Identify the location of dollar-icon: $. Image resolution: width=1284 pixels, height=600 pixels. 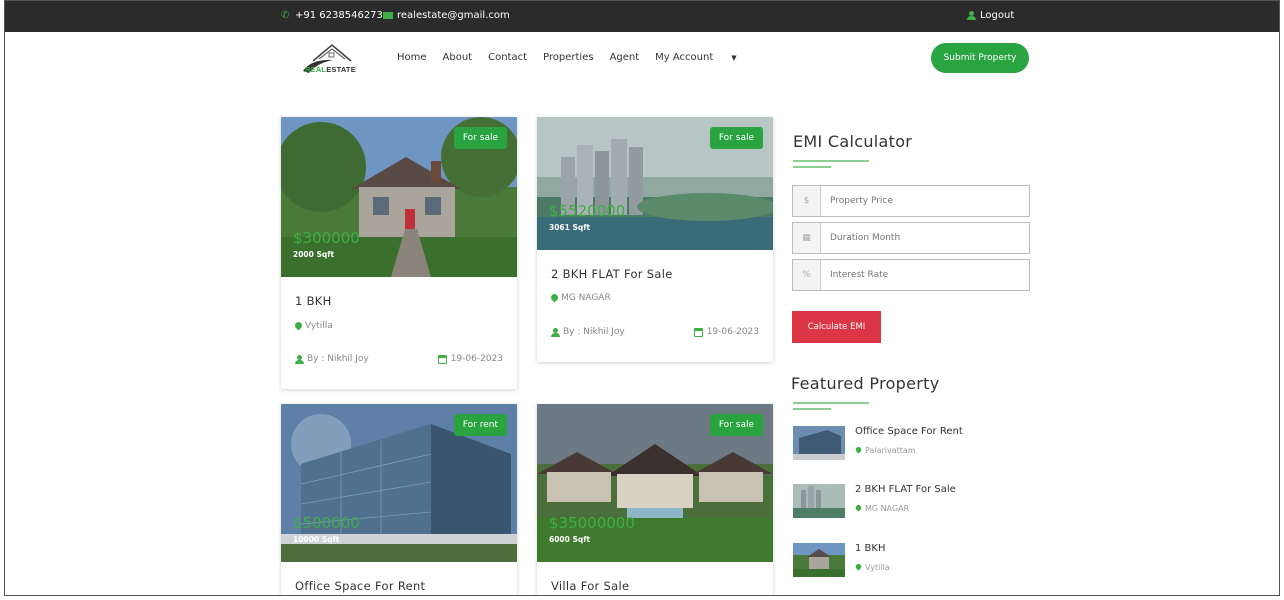
(807, 201).